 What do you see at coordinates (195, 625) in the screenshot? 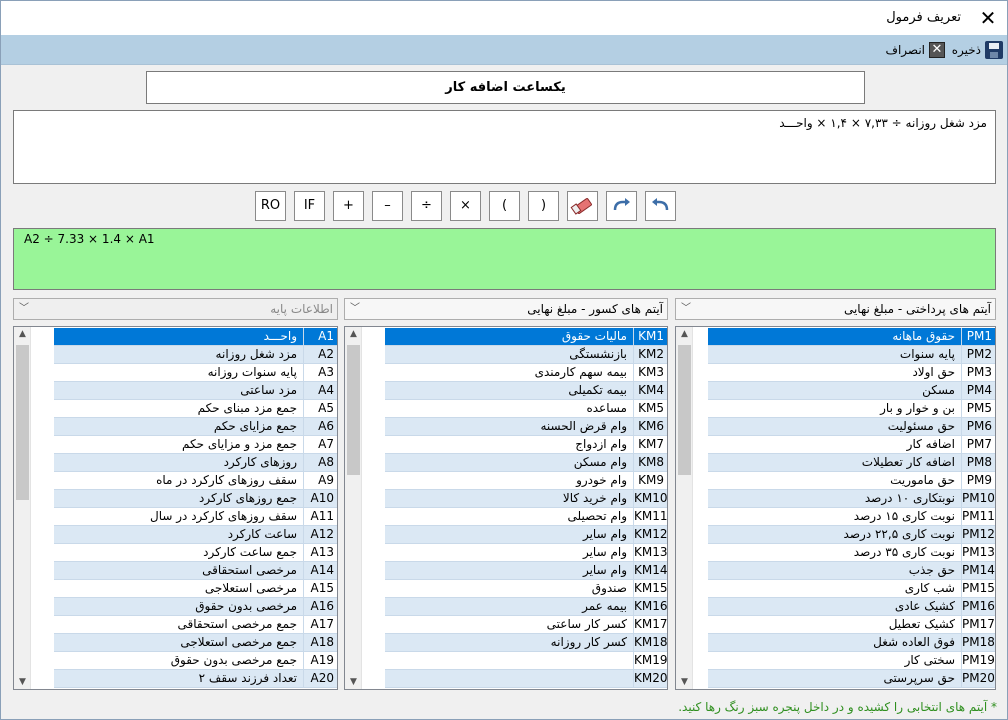
I see `list-item: A17 جمع مرخصی استحقاقی` at bounding box center [195, 625].